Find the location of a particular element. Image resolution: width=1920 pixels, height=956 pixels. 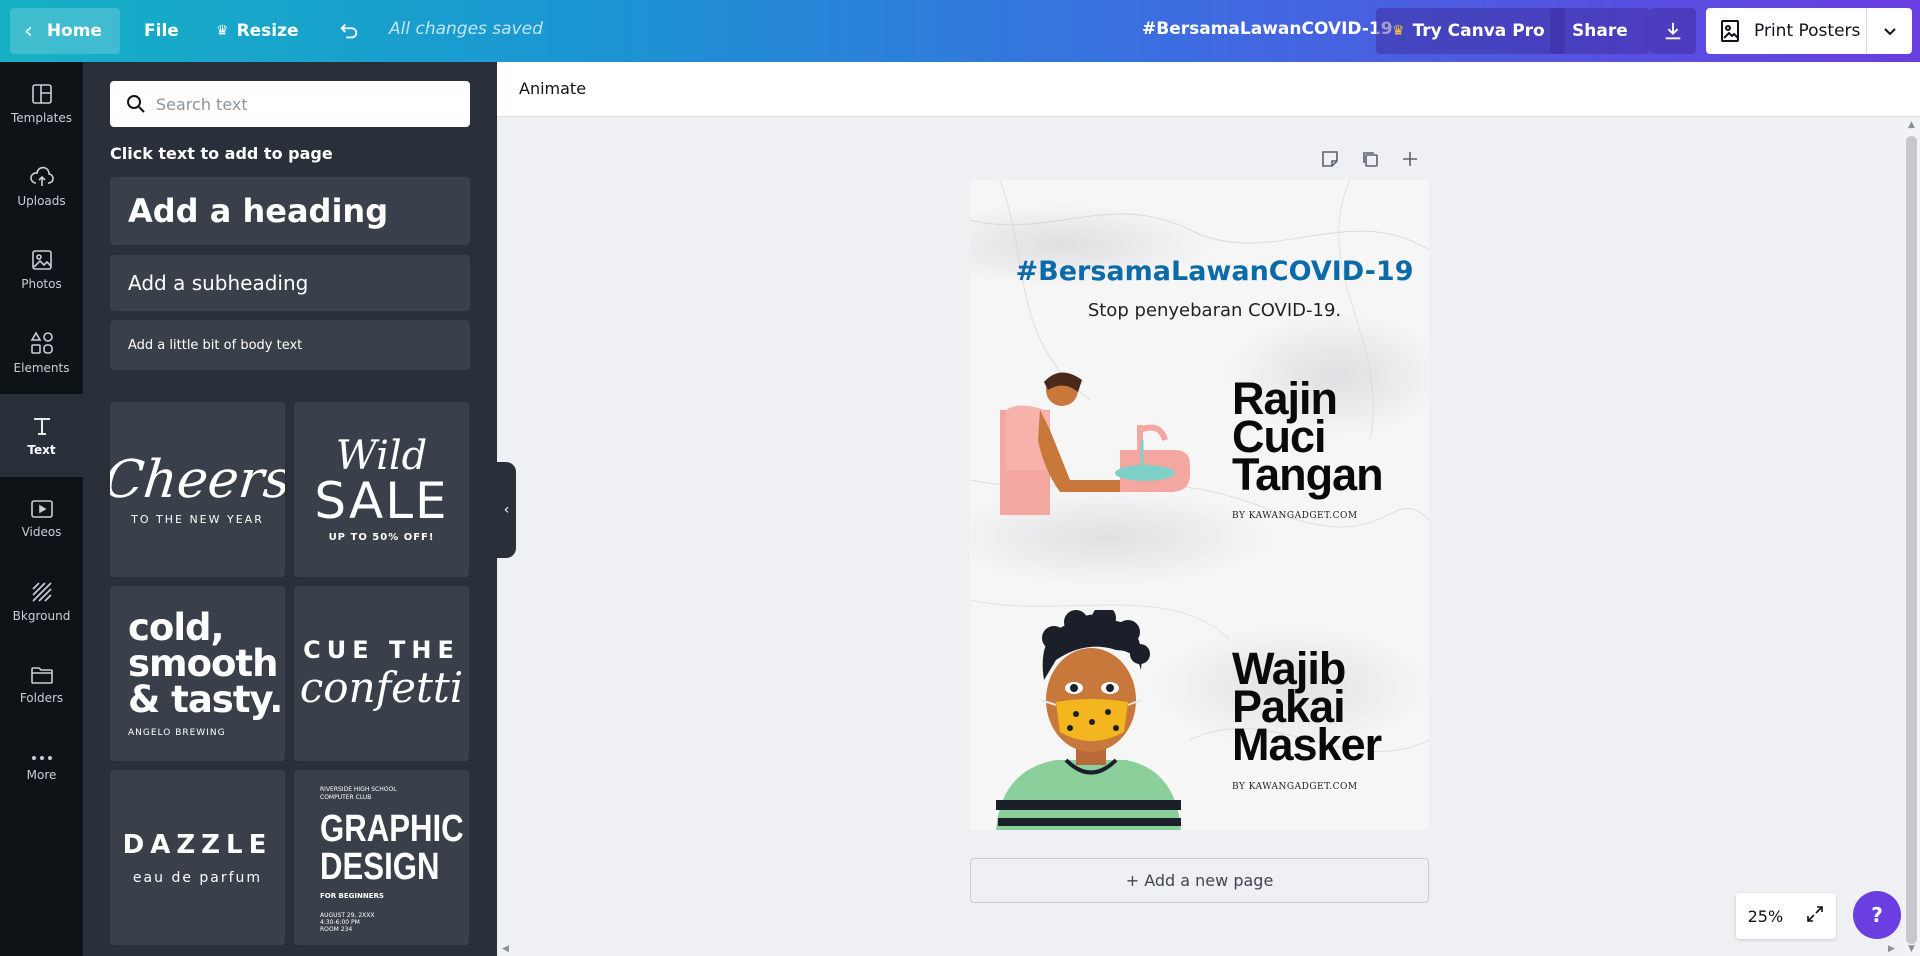

text-template-dazzle: DAZZLE eau de parfum is located at coordinates (197, 857).